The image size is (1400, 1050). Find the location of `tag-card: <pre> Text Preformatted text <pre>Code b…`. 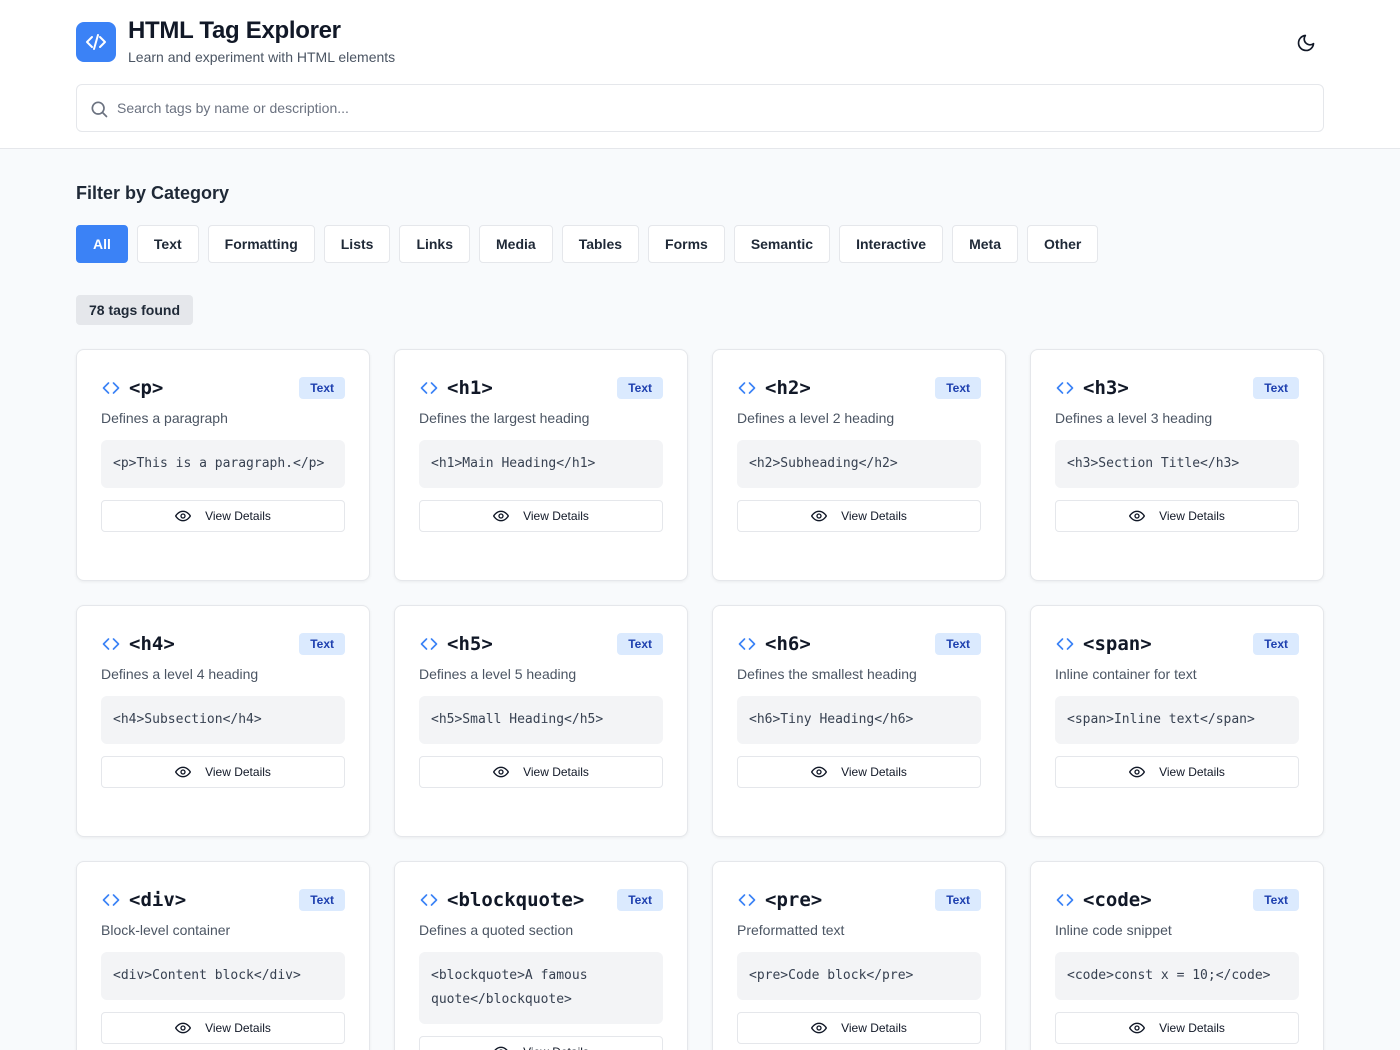

tag-card: <pre> Text Preformatted text <pre>Code b… is located at coordinates (859, 955).